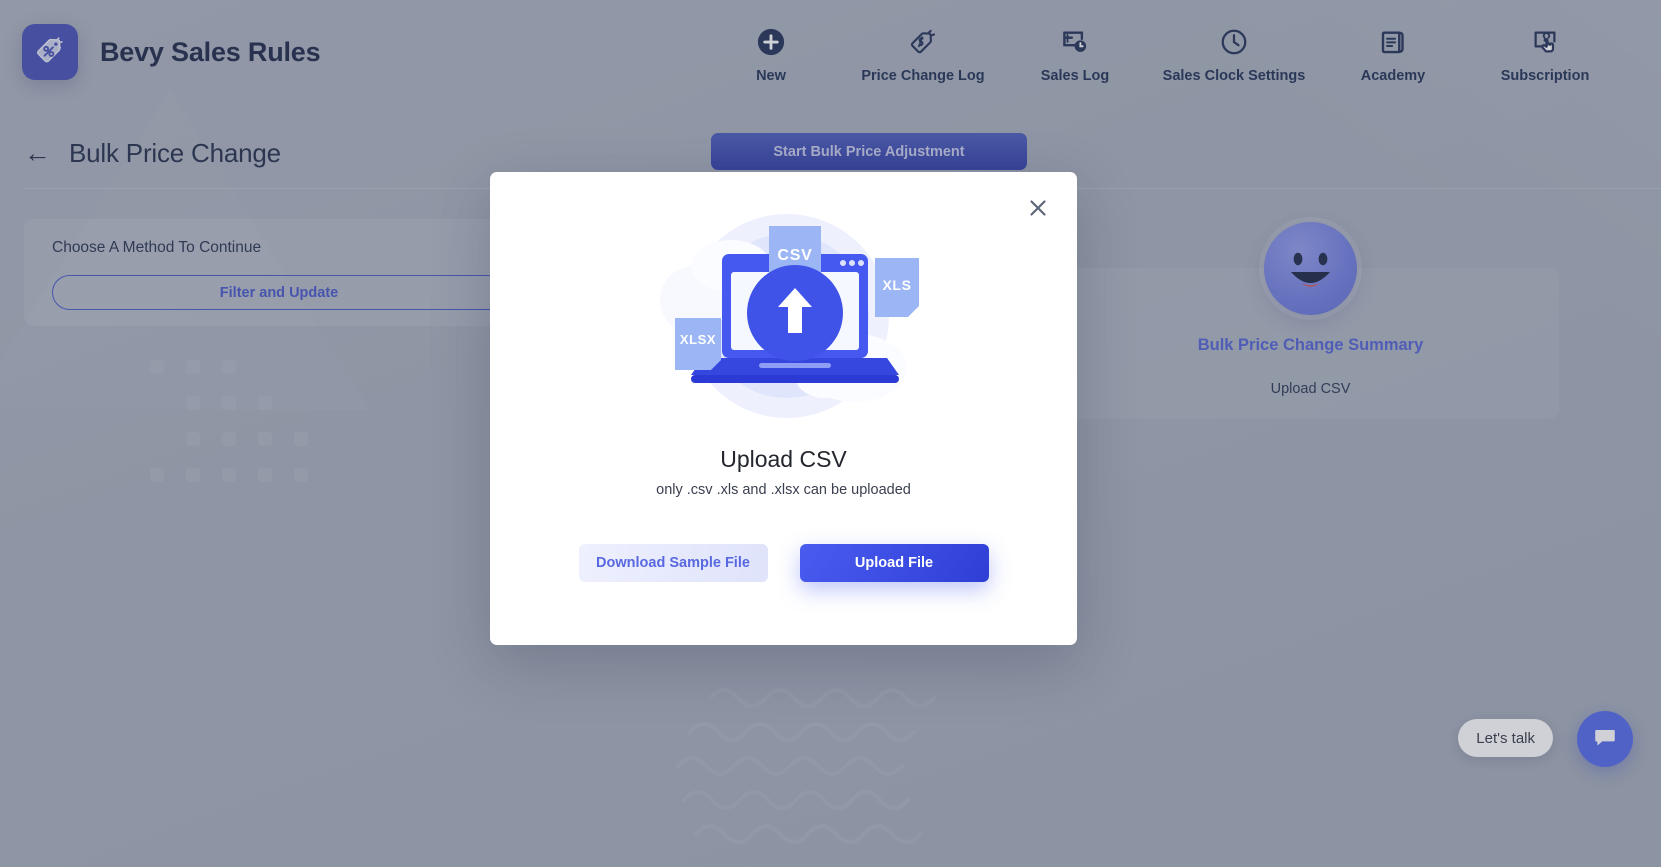  Describe the element at coordinates (783, 563) in the screenshot. I see `modal-actions: Download Sample File Upload File` at that location.